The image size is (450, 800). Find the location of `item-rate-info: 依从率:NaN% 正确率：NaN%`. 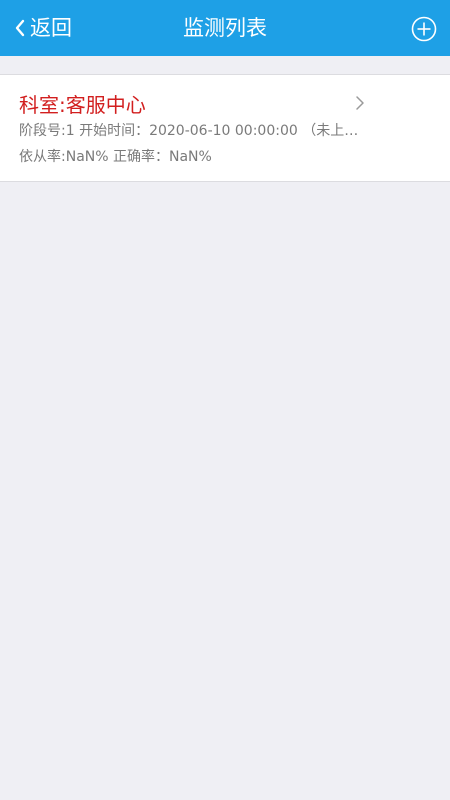

item-rate-info: 依从率:NaN% 正确率：NaN% is located at coordinates (115, 157).